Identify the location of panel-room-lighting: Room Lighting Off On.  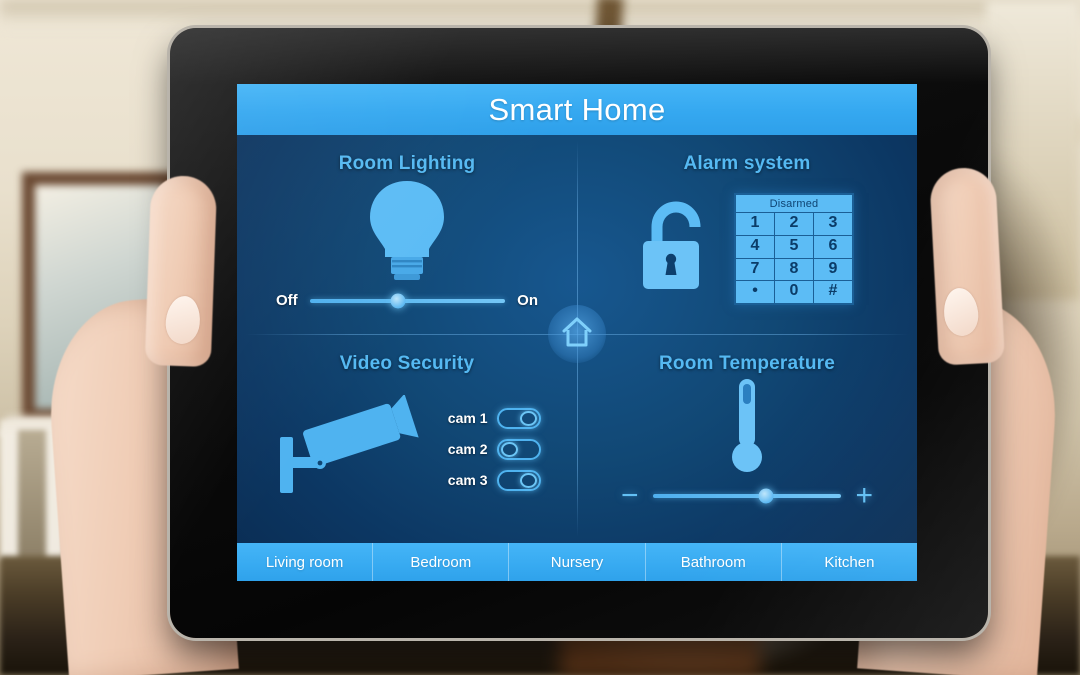
(407, 234).